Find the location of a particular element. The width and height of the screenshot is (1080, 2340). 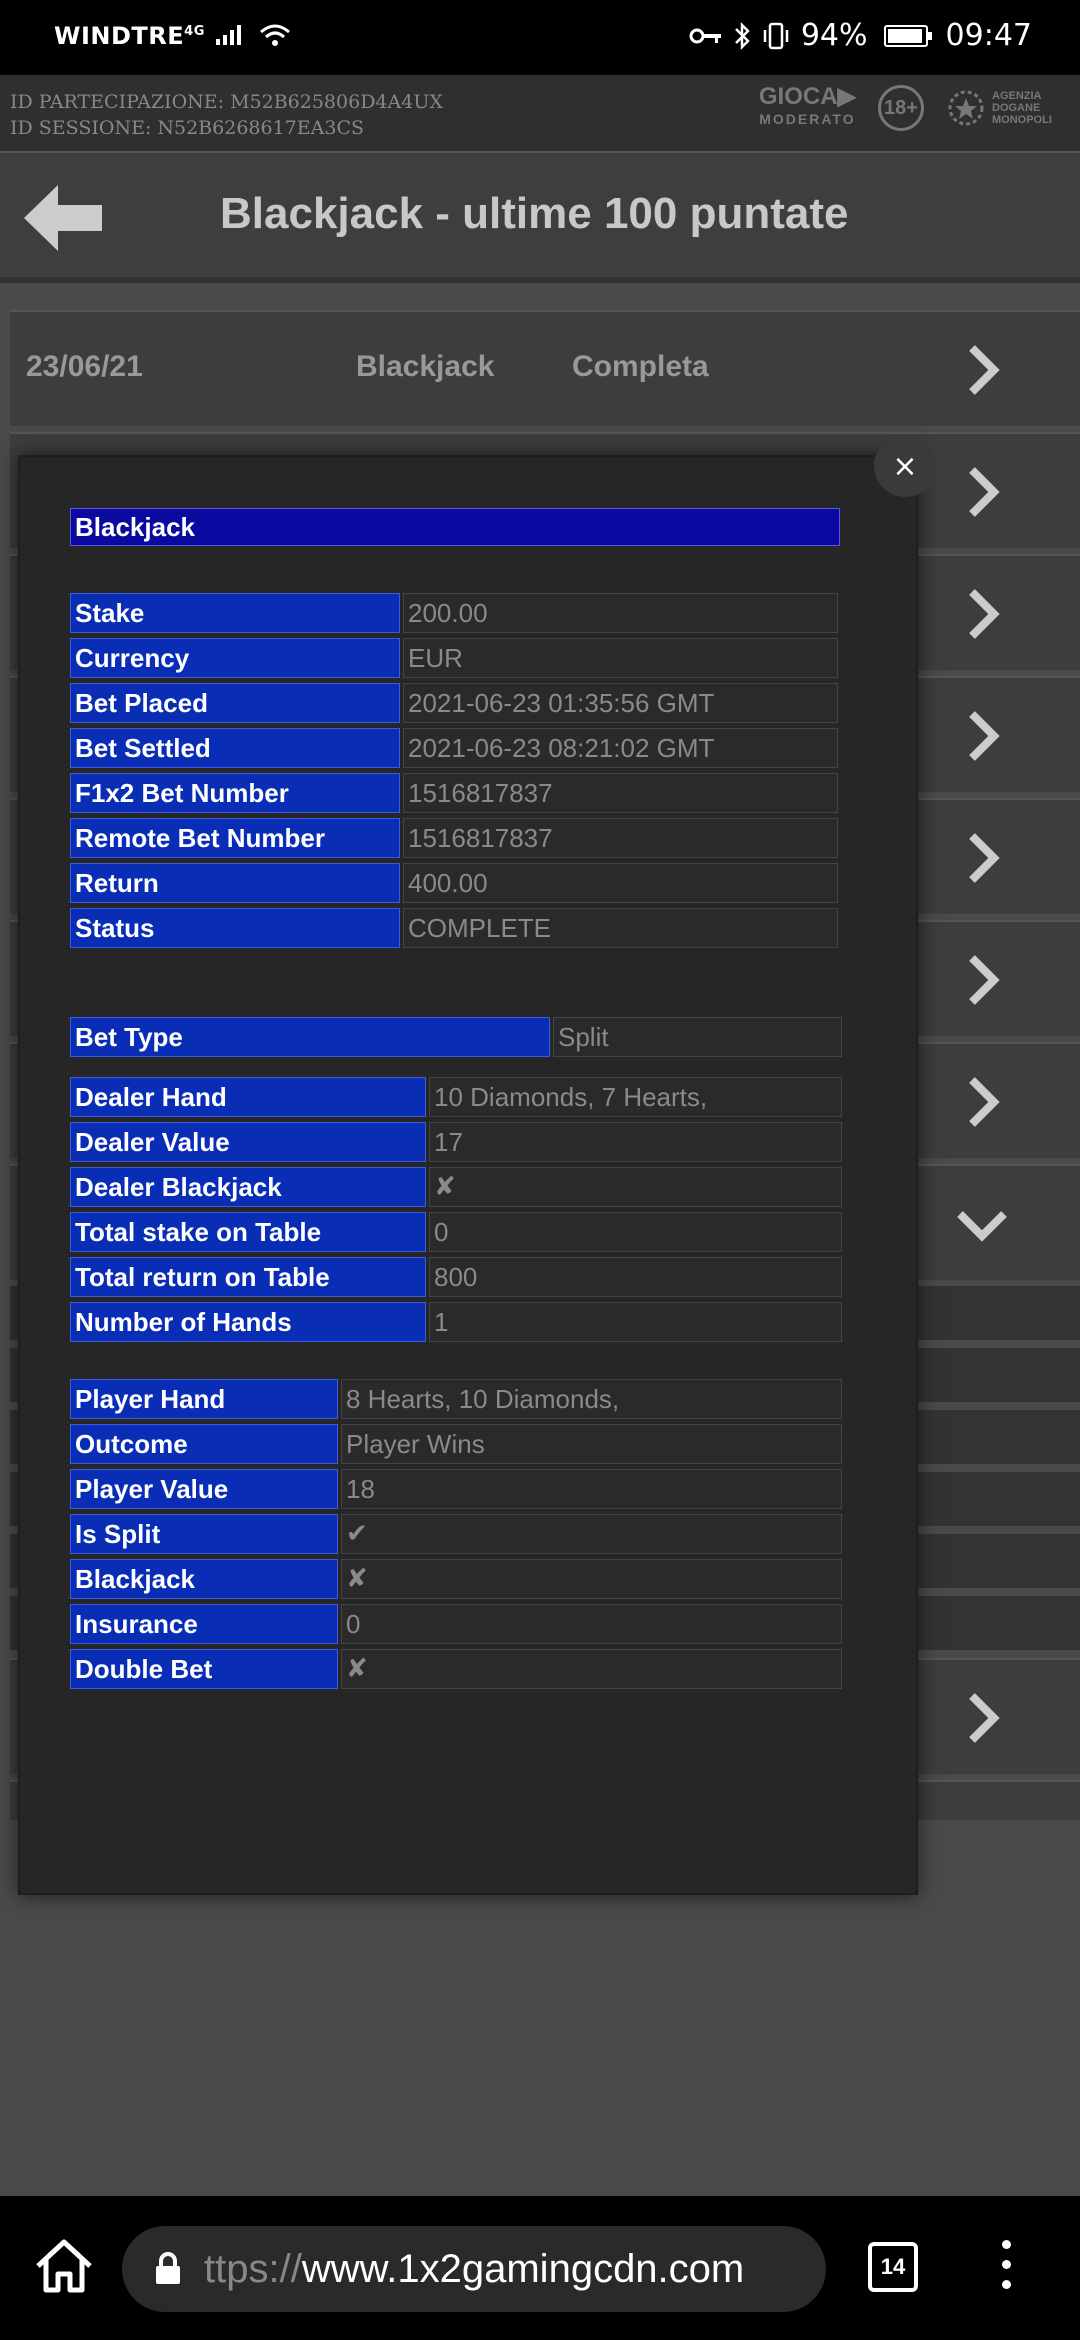

table-row: Bet Type Split is located at coordinates (456, 1037).